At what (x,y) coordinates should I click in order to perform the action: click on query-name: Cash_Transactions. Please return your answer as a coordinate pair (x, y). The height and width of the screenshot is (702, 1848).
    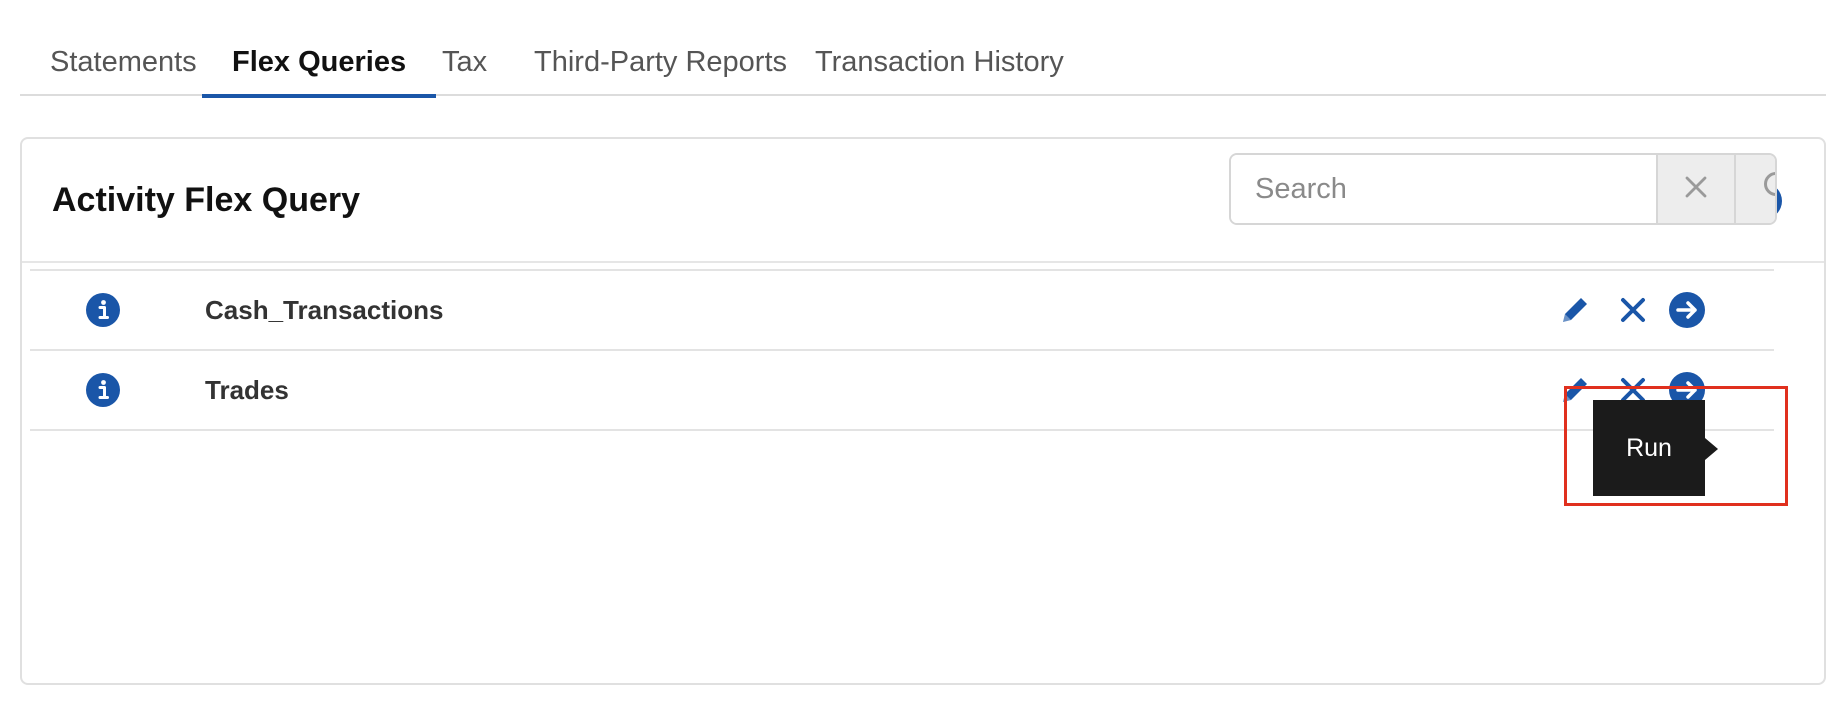
    Looking at the image, I should click on (324, 310).